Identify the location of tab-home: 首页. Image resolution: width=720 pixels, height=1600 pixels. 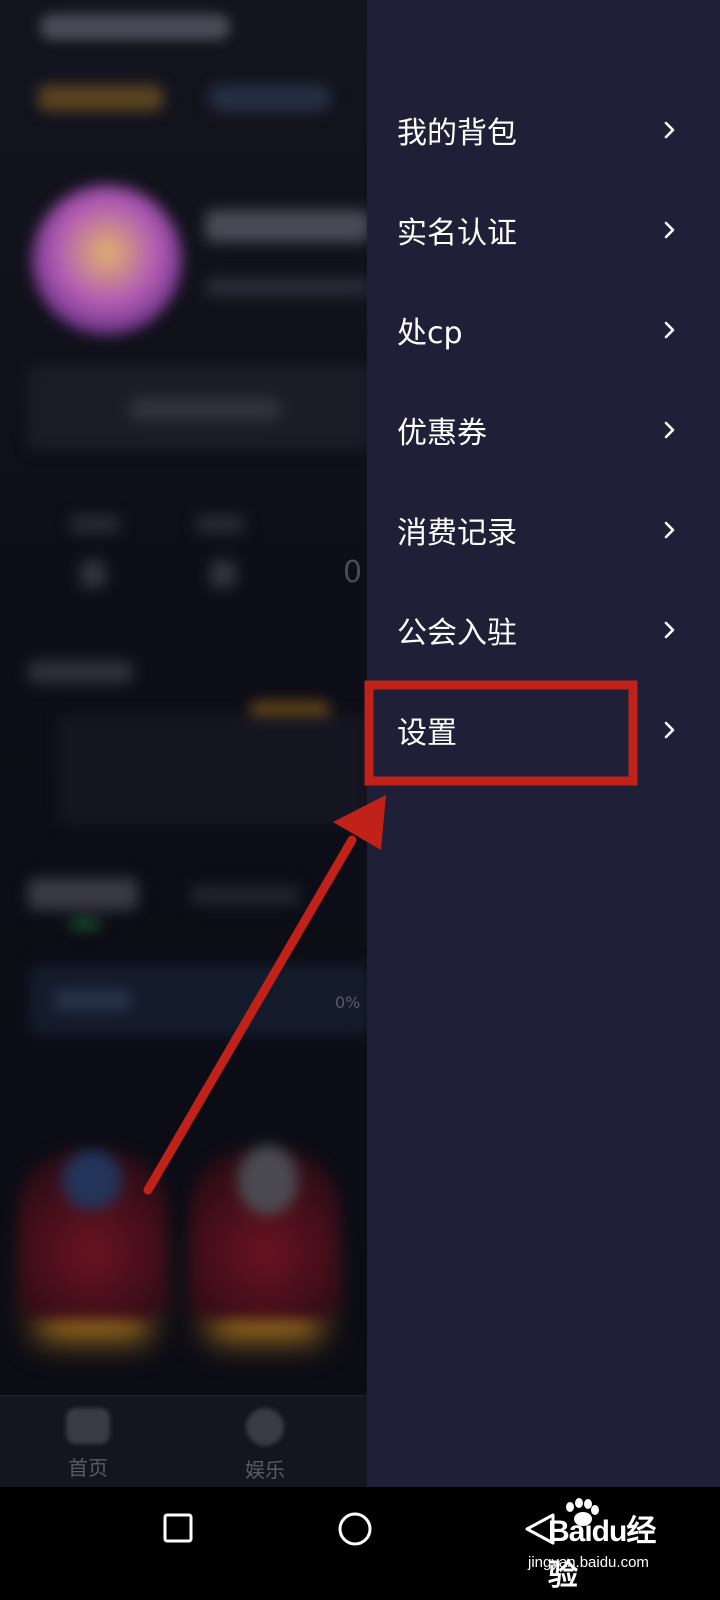
(88, 1444).